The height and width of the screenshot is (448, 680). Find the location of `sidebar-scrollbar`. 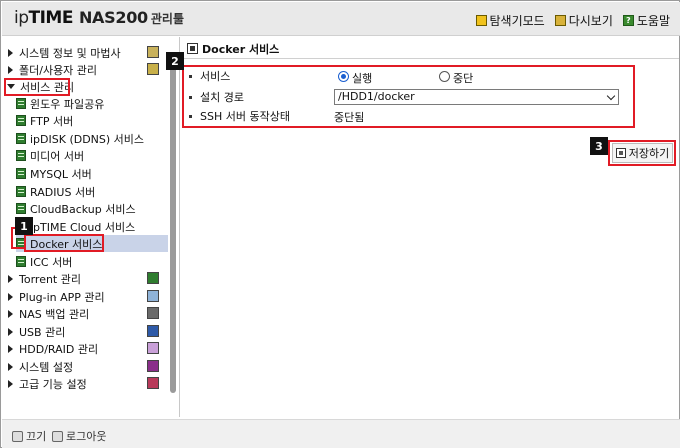

sidebar-scrollbar is located at coordinates (173, 232).